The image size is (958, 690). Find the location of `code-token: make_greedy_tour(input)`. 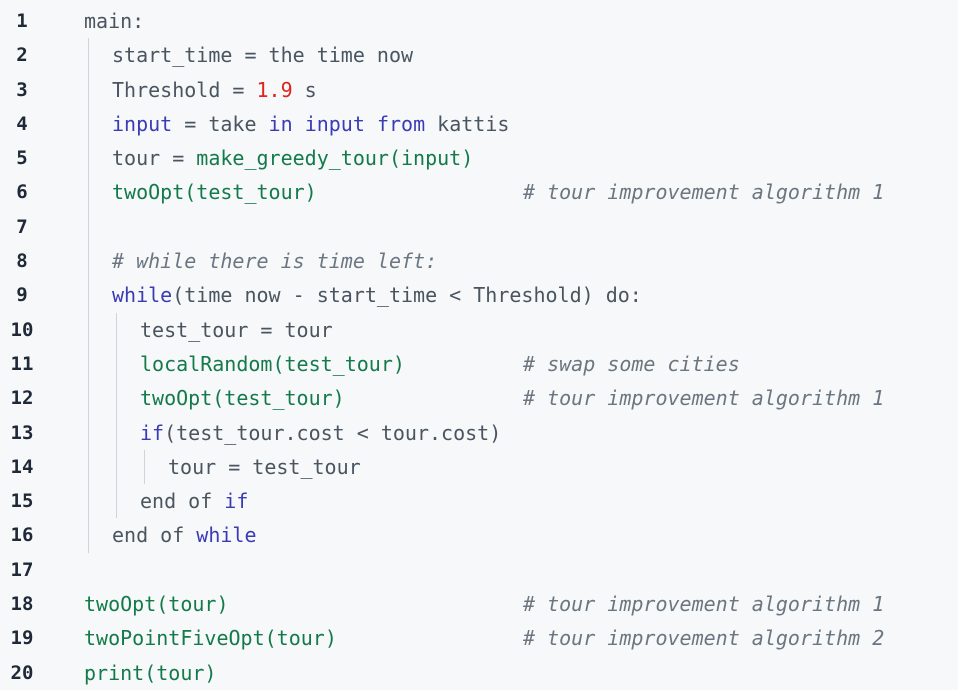

code-token: make_greedy_tour(input) is located at coordinates (335, 158).